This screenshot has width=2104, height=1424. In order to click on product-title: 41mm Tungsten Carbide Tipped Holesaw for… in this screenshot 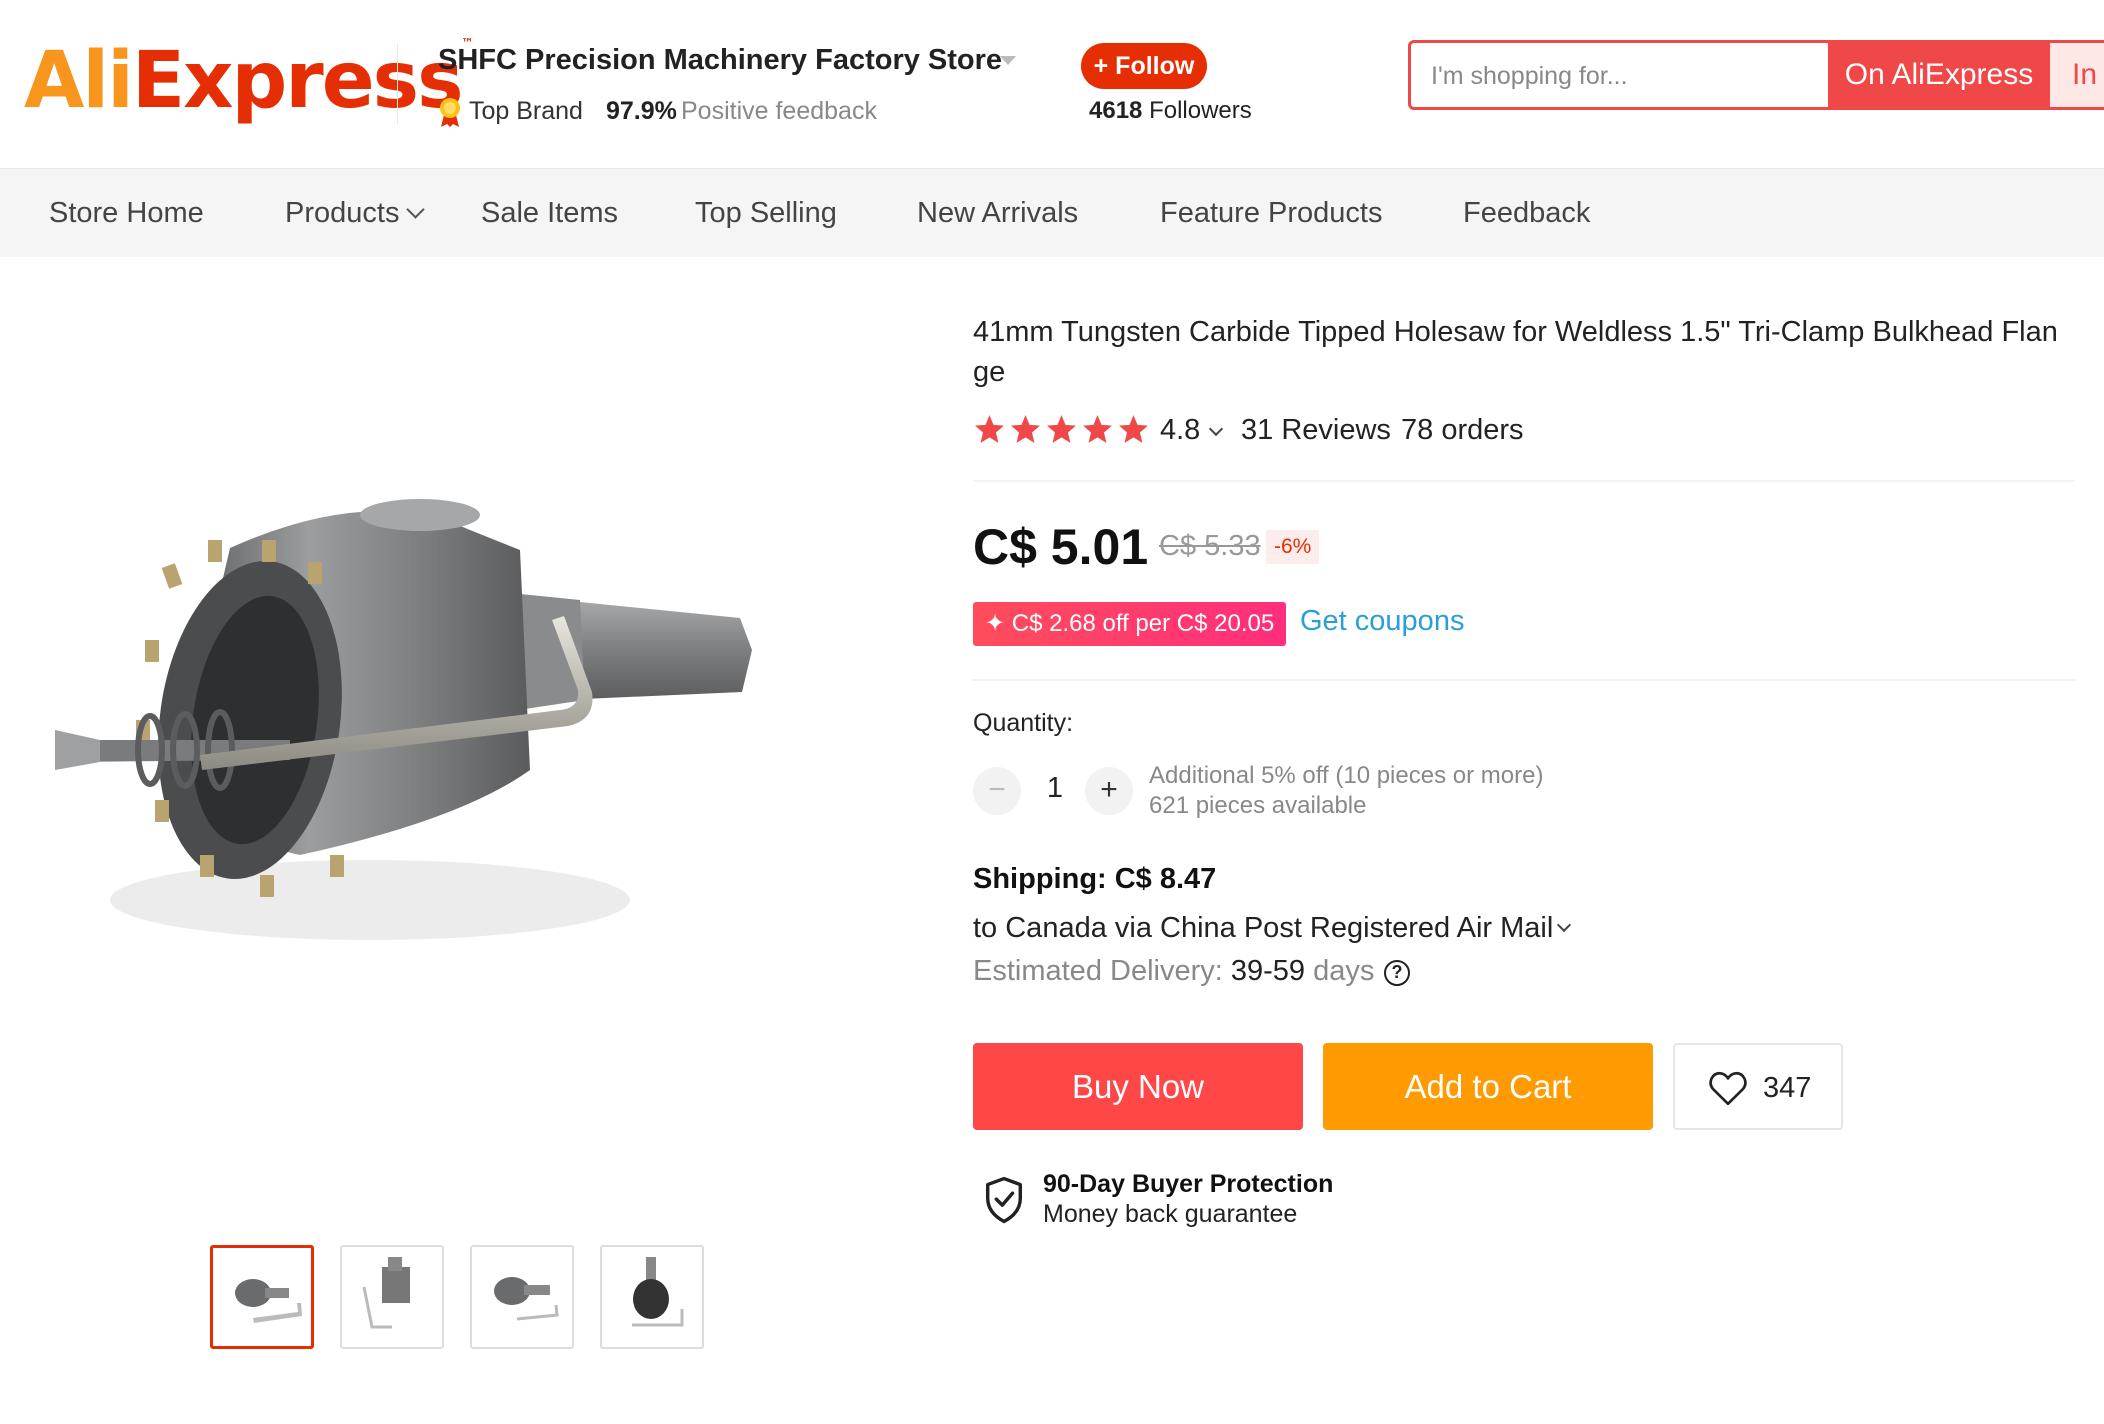, I will do `click(1515, 352)`.